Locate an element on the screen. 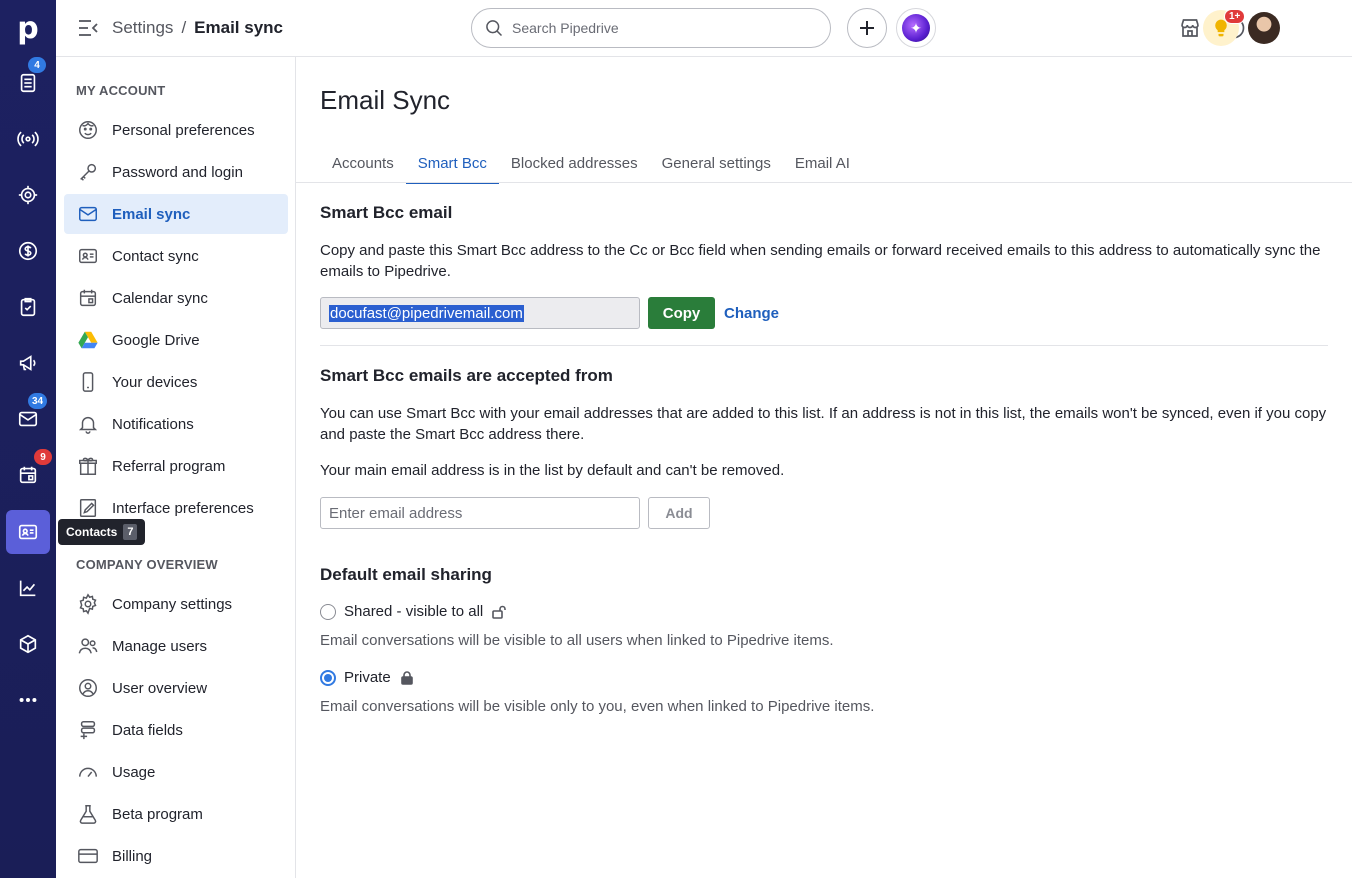 This screenshot has height=878, width=1352. sharing-heading: Default email sharing is located at coordinates (406, 574).